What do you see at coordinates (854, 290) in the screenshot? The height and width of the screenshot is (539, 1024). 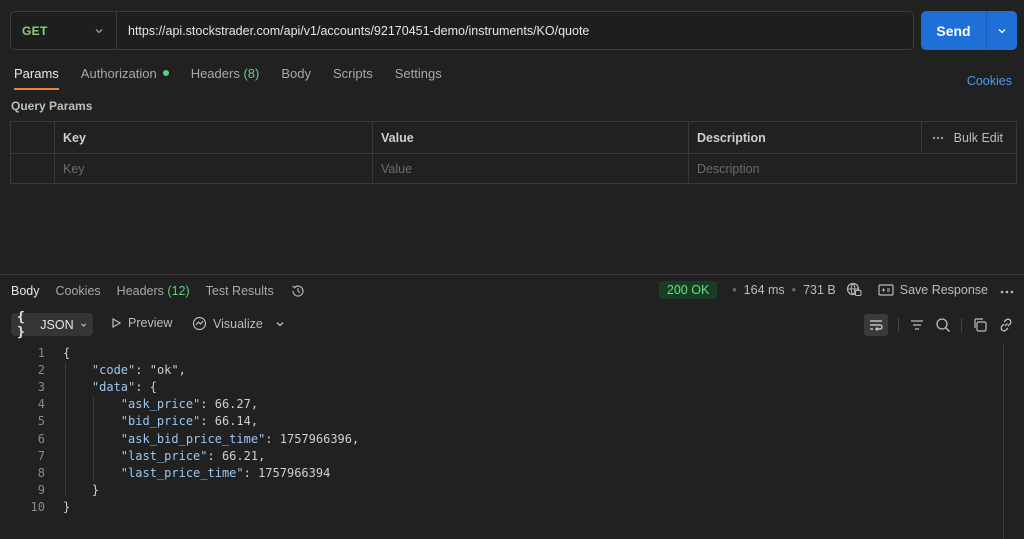 I see `network-icon` at bounding box center [854, 290].